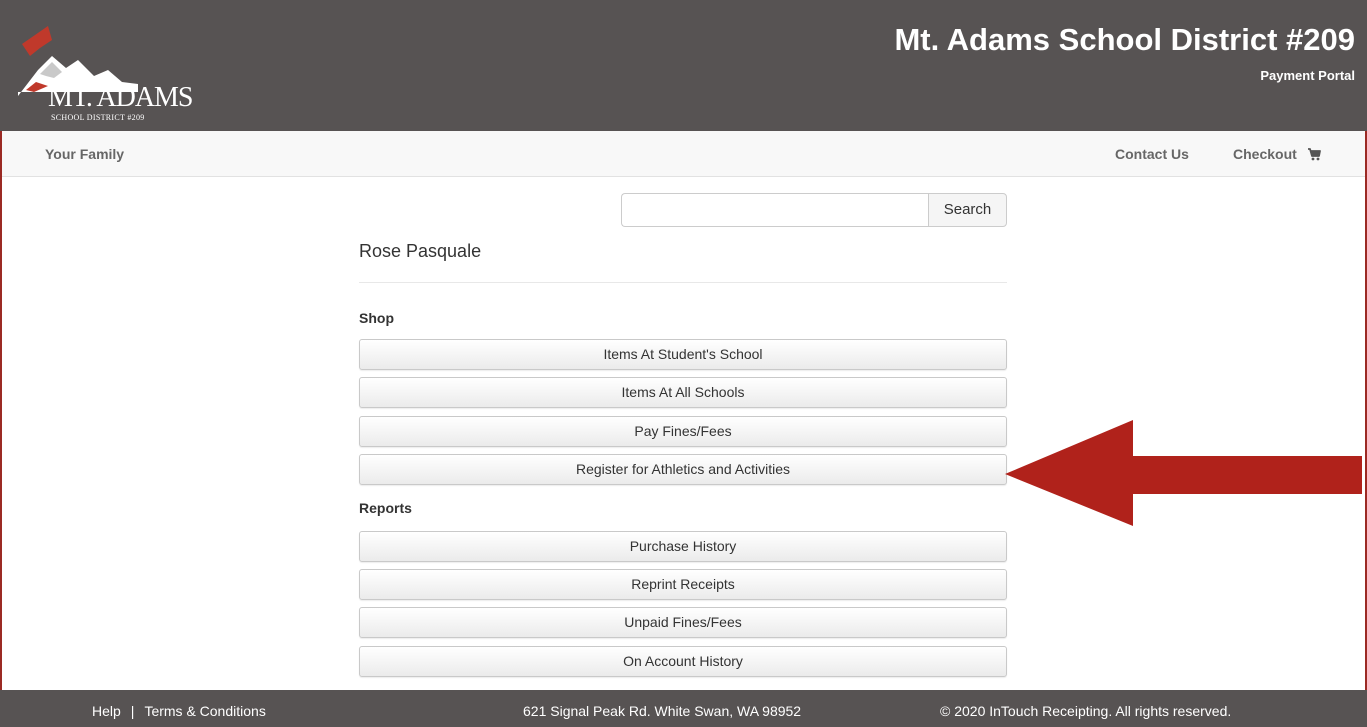 This screenshot has height=727, width=1367. I want to click on footer-links: Help | Terms & Conditions, so click(179, 711).